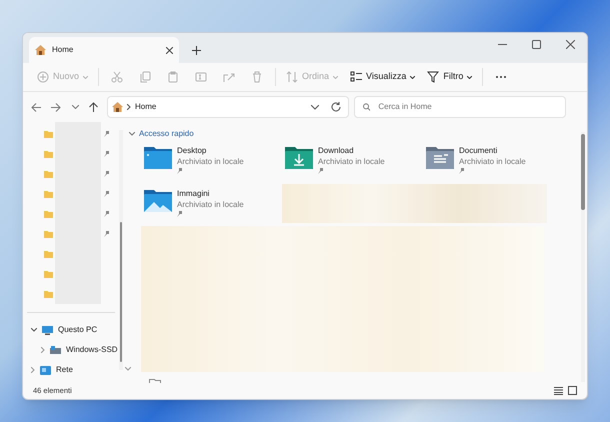  I want to click on pictures-folder-icon, so click(158, 200).